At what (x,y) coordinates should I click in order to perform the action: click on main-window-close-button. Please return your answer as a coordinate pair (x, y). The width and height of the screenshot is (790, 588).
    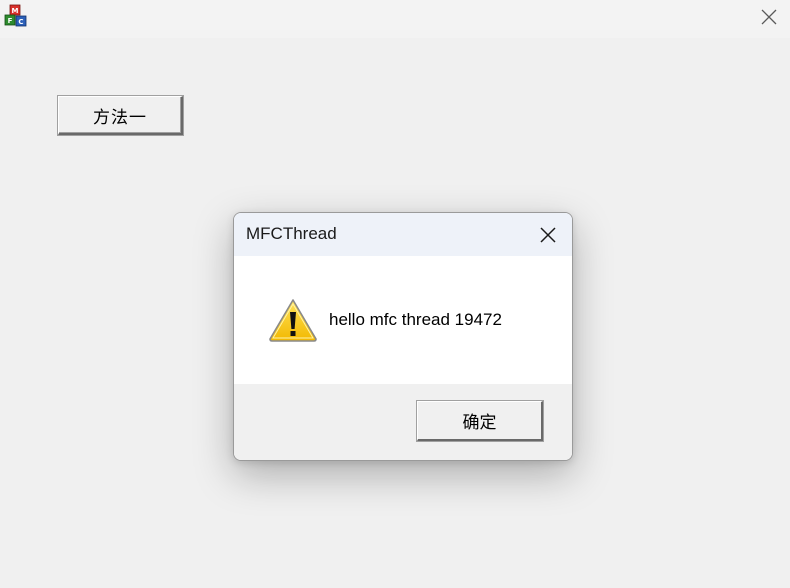
    Looking at the image, I should click on (769, 17).